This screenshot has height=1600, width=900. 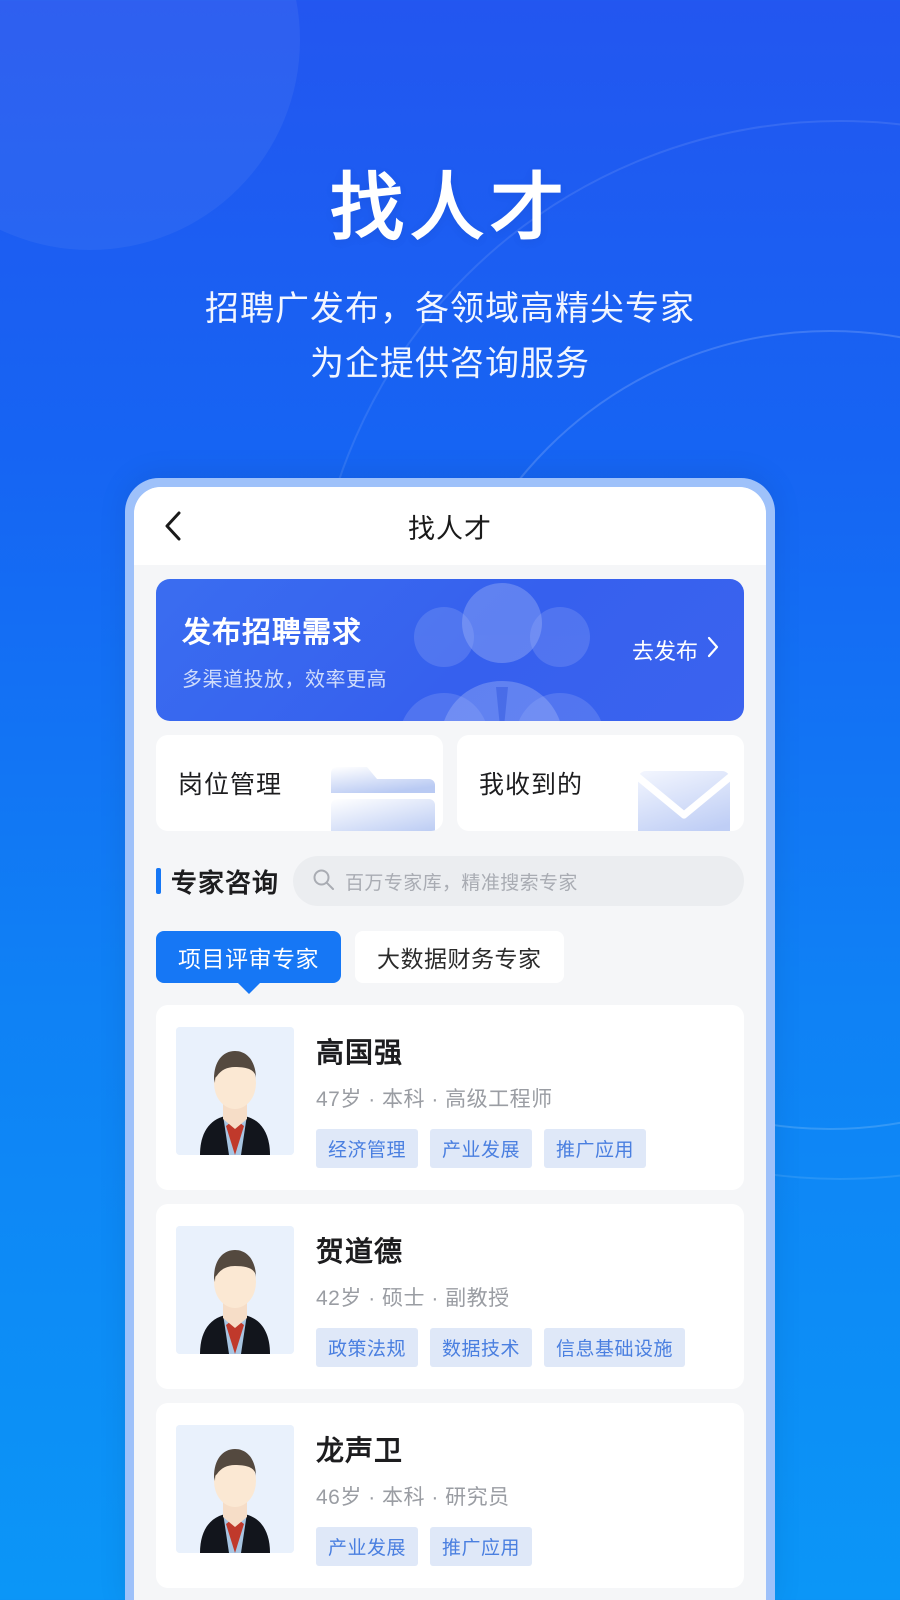 What do you see at coordinates (272, 632) in the screenshot?
I see `banner-title: 发布招聘需求` at bounding box center [272, 632].